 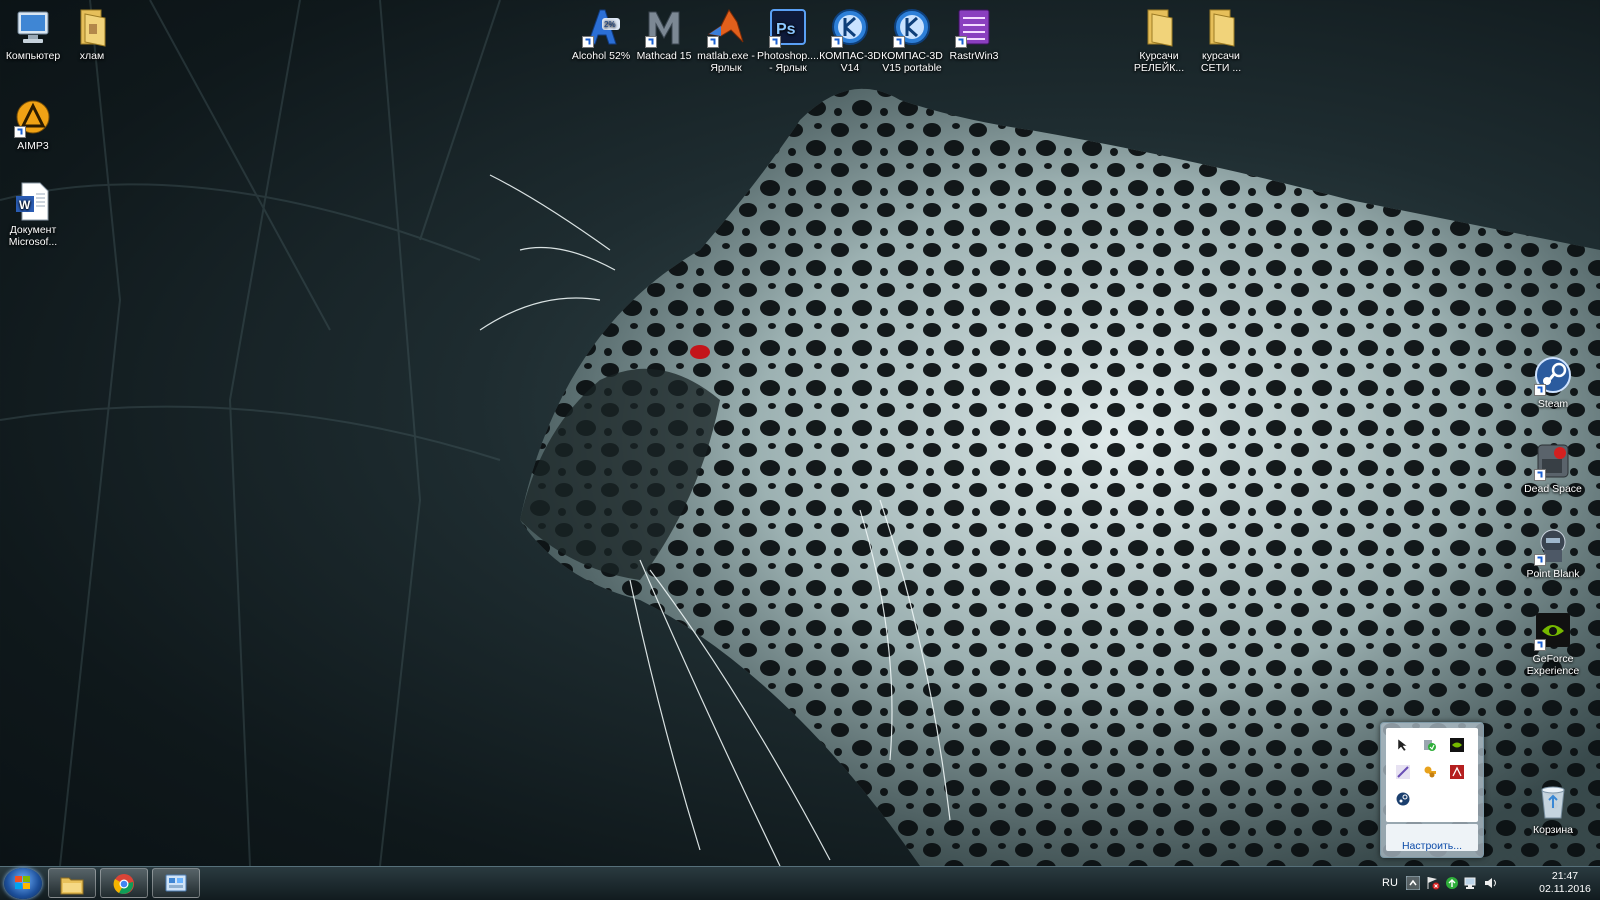 What do you see at coordinates (1403, 799) in the screenshot?
I see `steam-tray-icon` at bounding box center [1403, 799].